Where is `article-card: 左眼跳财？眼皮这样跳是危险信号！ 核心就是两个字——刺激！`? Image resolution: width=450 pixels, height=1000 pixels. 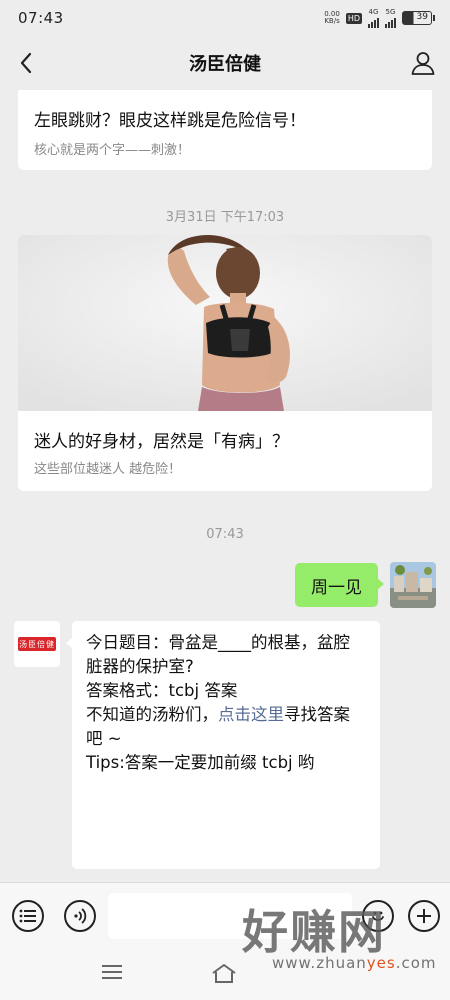
article-card: 左眼跳财？眼皮这样跳是危险信号！ 核心就是两个字——刺激！ is located at coordinates (225, 130).